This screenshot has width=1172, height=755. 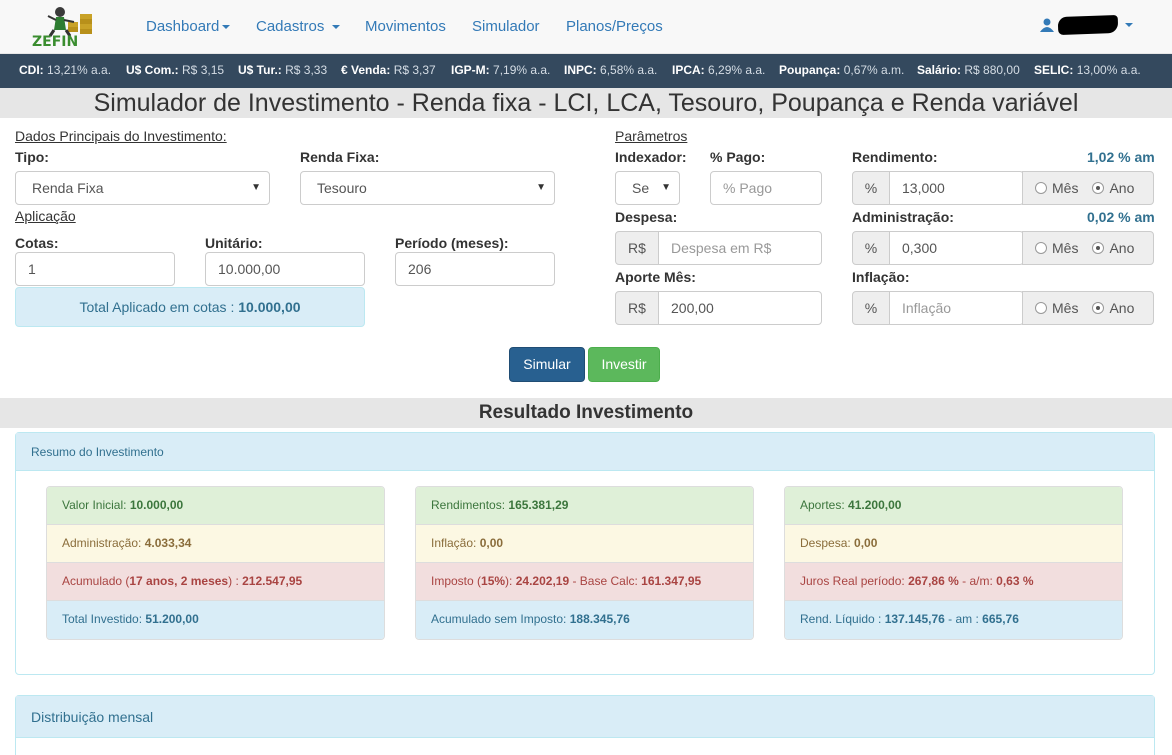 I want to click on list-item: Aportes: 41.200,00, so click(x=953, y=506).